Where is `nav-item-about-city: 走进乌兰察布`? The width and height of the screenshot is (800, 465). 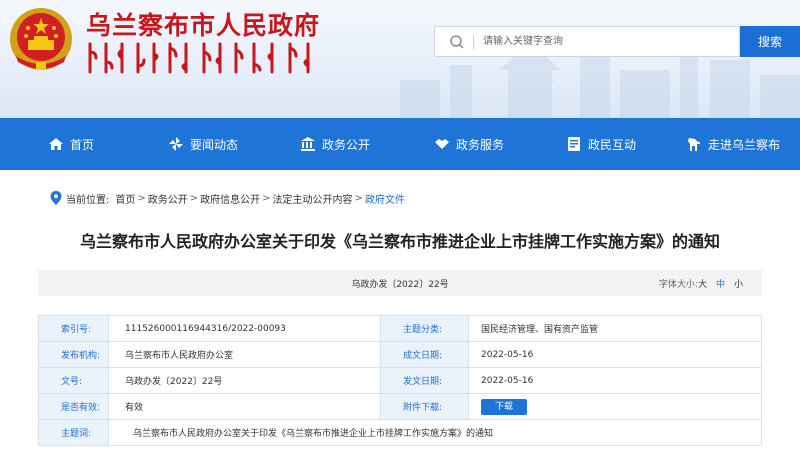 nav-item-about-city: 走进乌兰察布 is located at coordinates (733, 144).